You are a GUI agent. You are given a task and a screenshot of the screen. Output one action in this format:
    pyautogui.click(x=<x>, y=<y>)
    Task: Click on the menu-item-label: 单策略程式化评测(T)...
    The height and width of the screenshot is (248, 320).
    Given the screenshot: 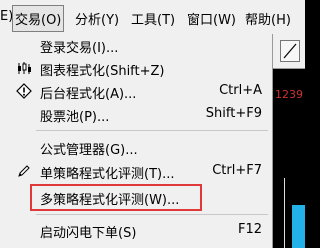 What is the action you would take?
    pyautogui.click(x=107, y=174)
    